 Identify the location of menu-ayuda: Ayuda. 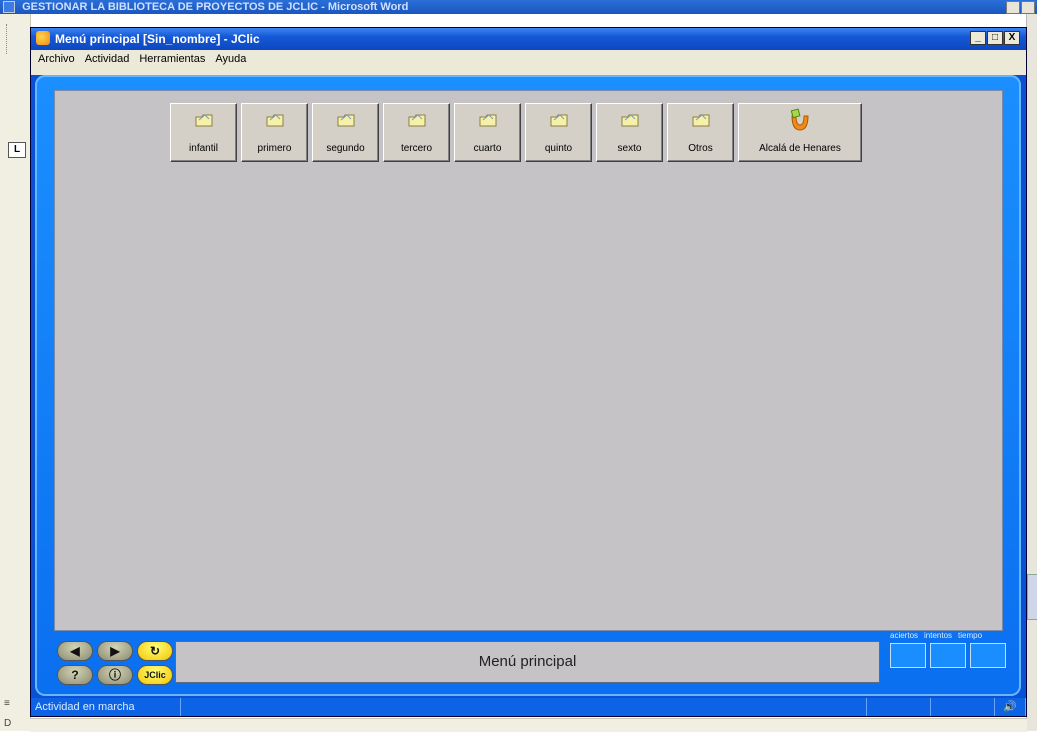
(230, 59).